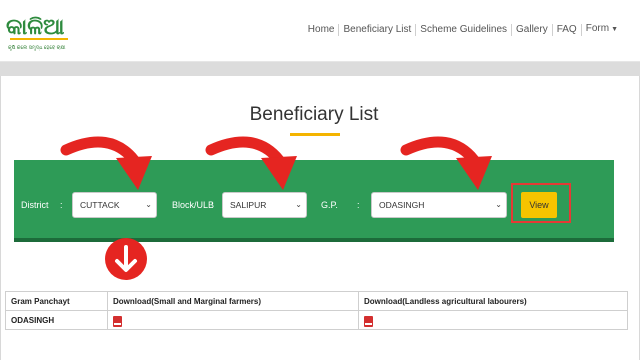  Describe the element at coordinates (61, 205) in the screenshot. I see `district-colon: :` at that location.